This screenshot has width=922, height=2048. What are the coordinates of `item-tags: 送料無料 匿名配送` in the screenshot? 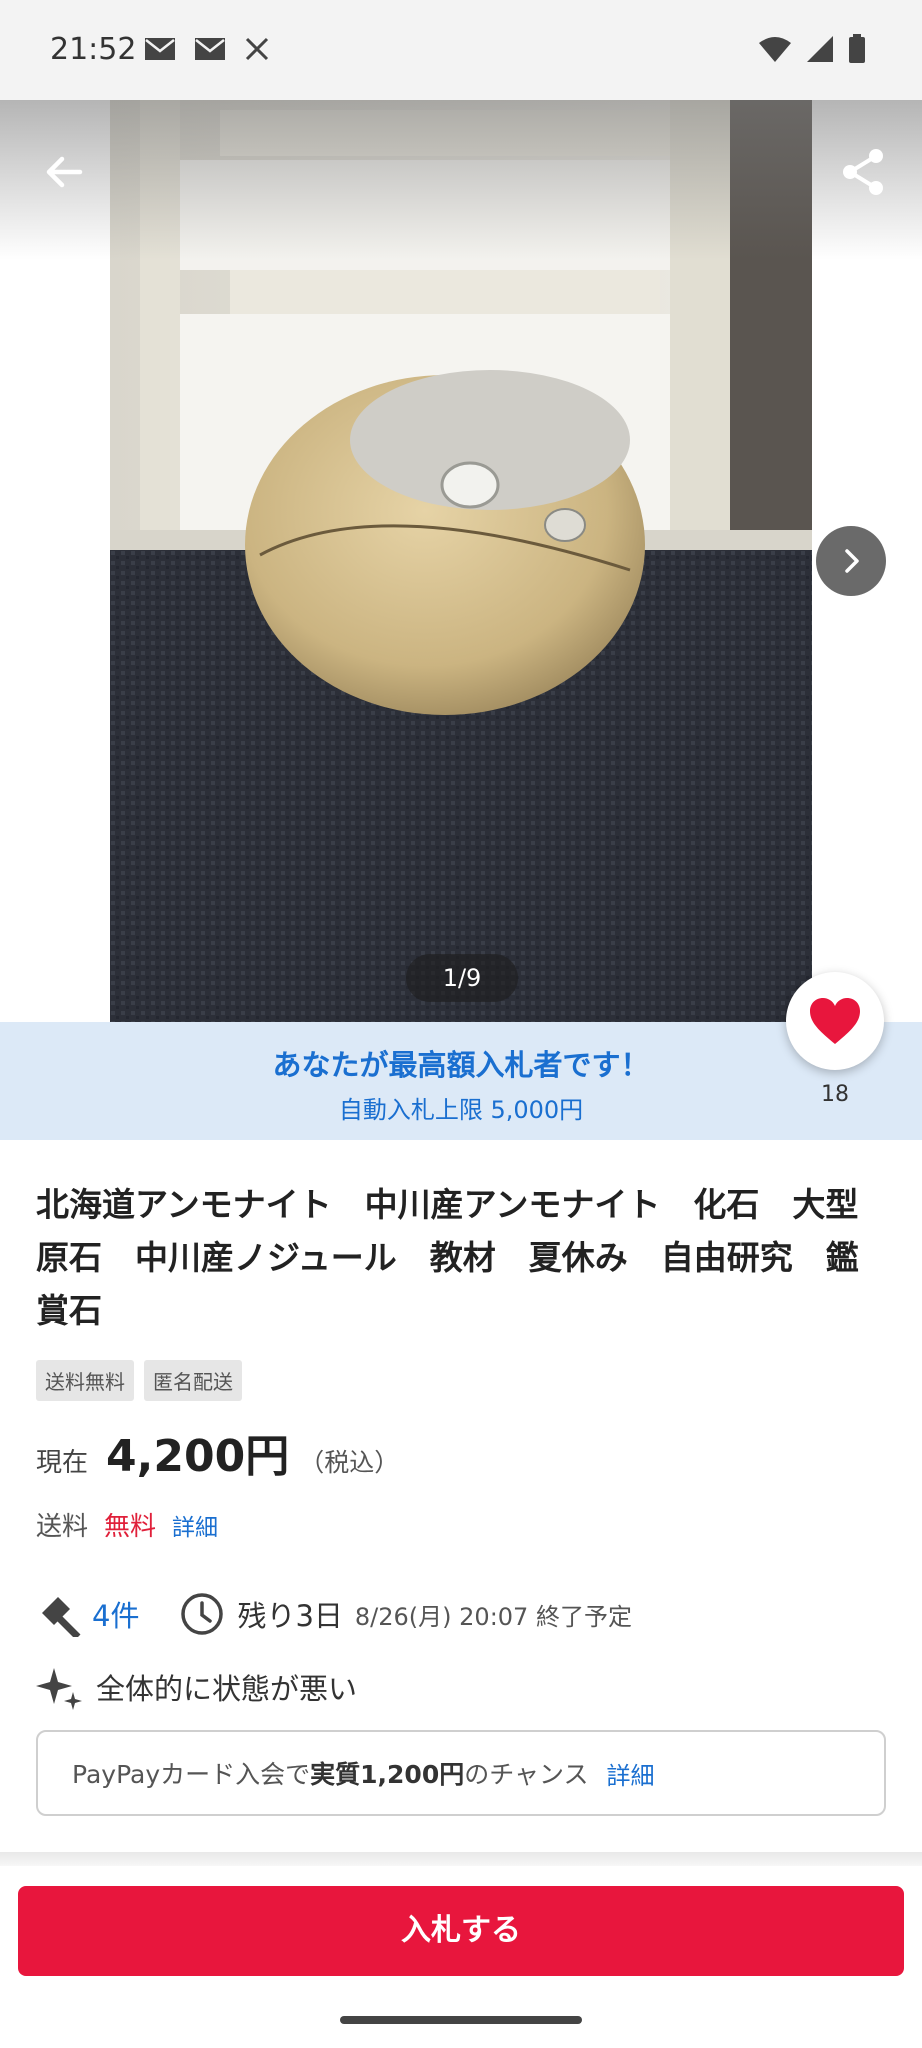 It's located at (139, 1380).